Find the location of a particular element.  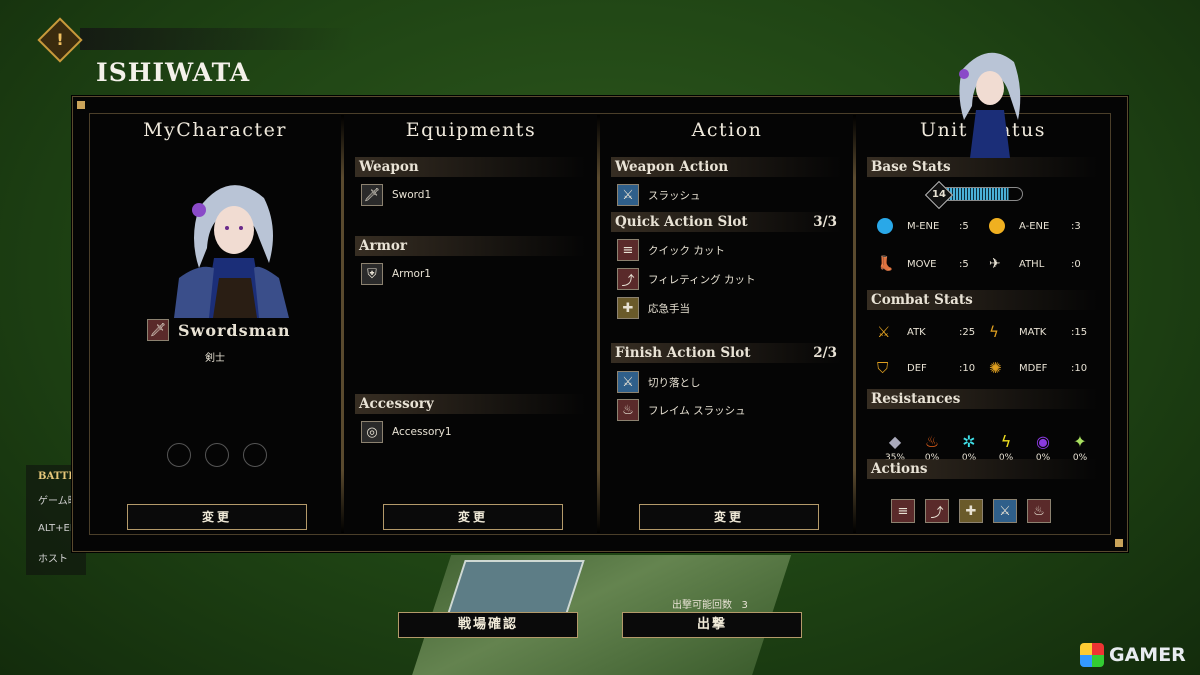

finish-action-item: ⚔ 切り落とし is located at coordinates (659, 382).